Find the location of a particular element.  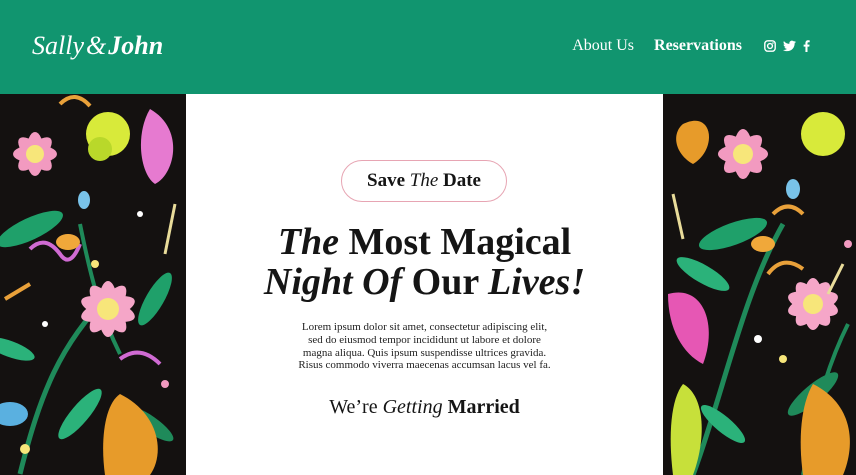

headline-lives: Lives! is located at coordinates (537, 282).